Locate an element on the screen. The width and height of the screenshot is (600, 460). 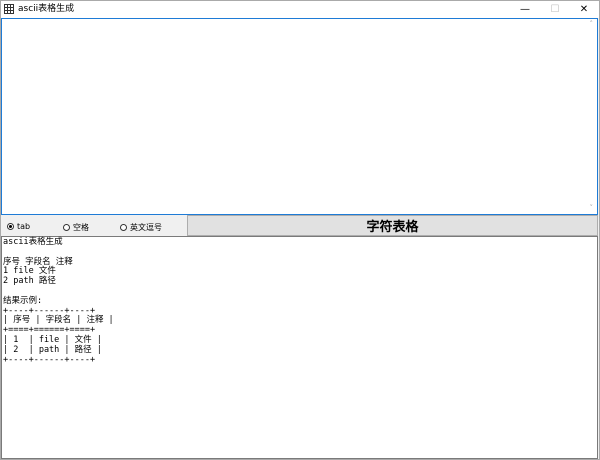
scroll-up-arrow-icon: ˄ is located at coordinates (592, 24).